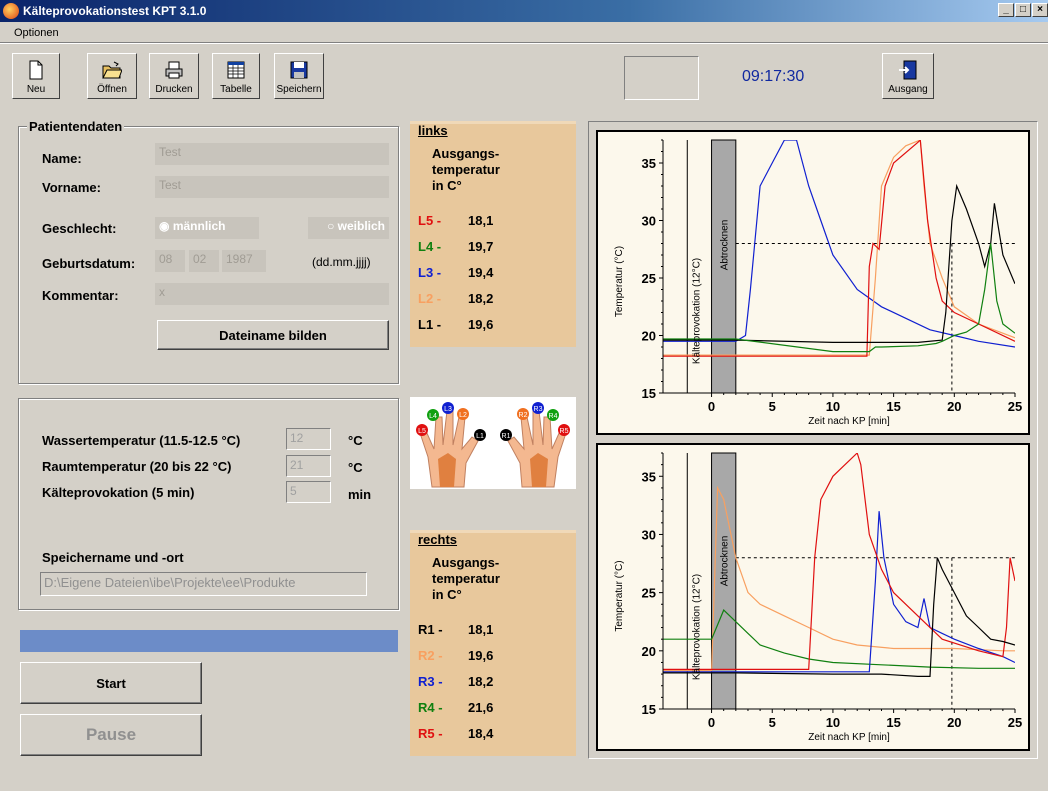 This screenshot has height=791, width=1048. I want to click on pause-button: Pause, so click(111, 735).